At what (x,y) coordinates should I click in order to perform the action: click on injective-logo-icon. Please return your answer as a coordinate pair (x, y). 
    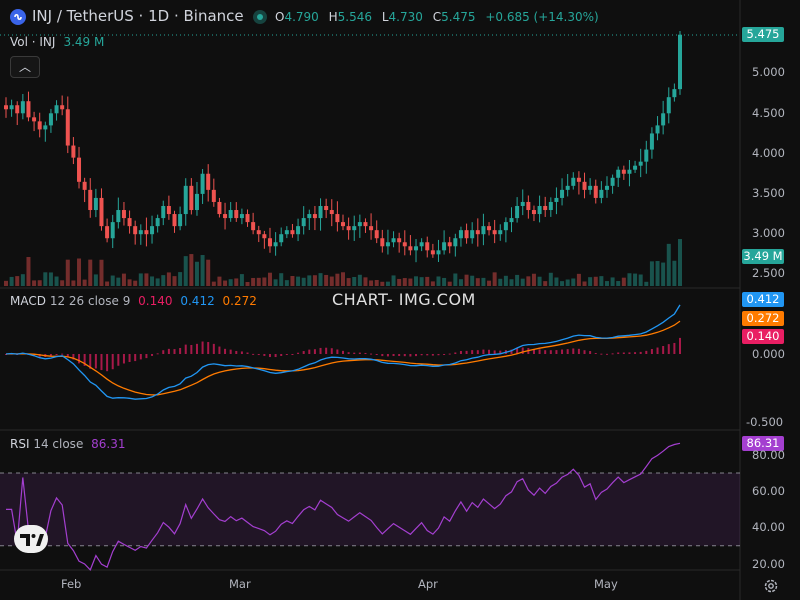
    Looking at the image, I should click on (18, 17).